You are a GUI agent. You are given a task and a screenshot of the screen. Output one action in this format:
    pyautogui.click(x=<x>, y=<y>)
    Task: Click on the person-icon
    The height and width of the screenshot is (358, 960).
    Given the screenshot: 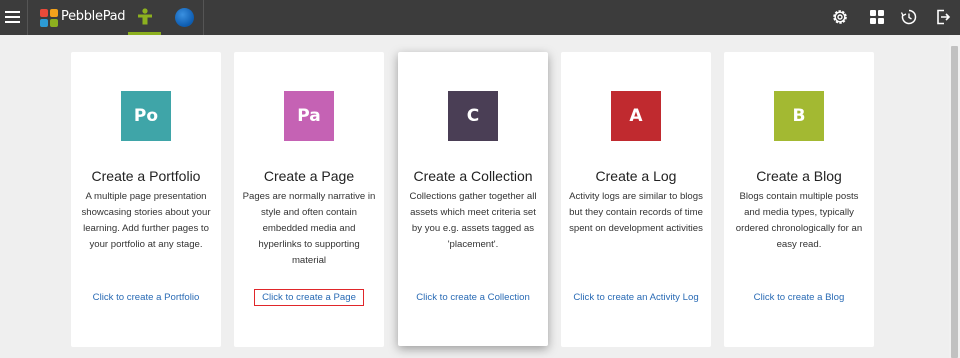 What is the action you would take?
    pyautogui.click(x=145, y=16)
    